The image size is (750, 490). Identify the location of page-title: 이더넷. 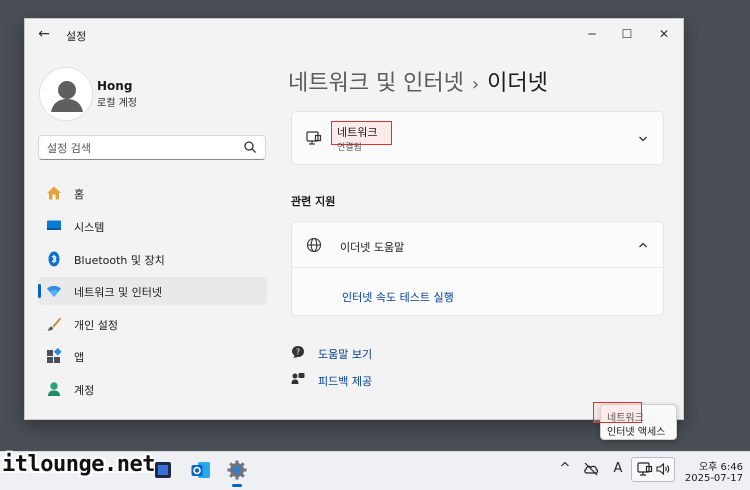
(517, 83).